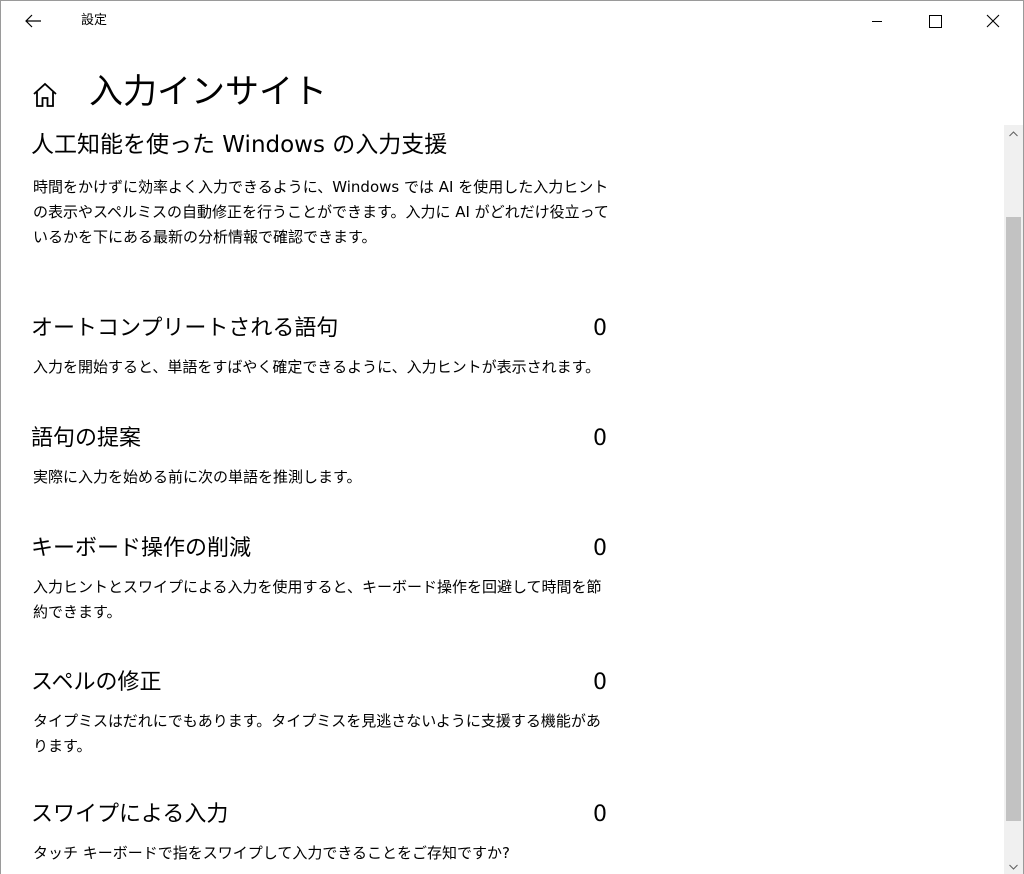  I want to click on scroll-up-button, so click(1013, 133).